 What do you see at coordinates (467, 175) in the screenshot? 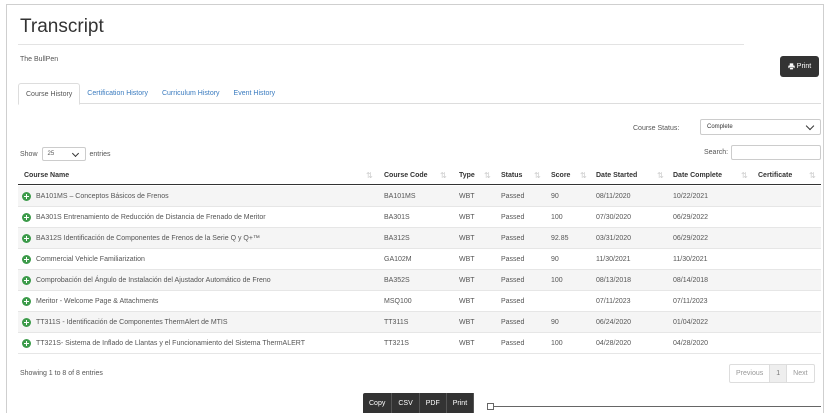
I see `column-header-type: Type` at bounding box center [467, 175].